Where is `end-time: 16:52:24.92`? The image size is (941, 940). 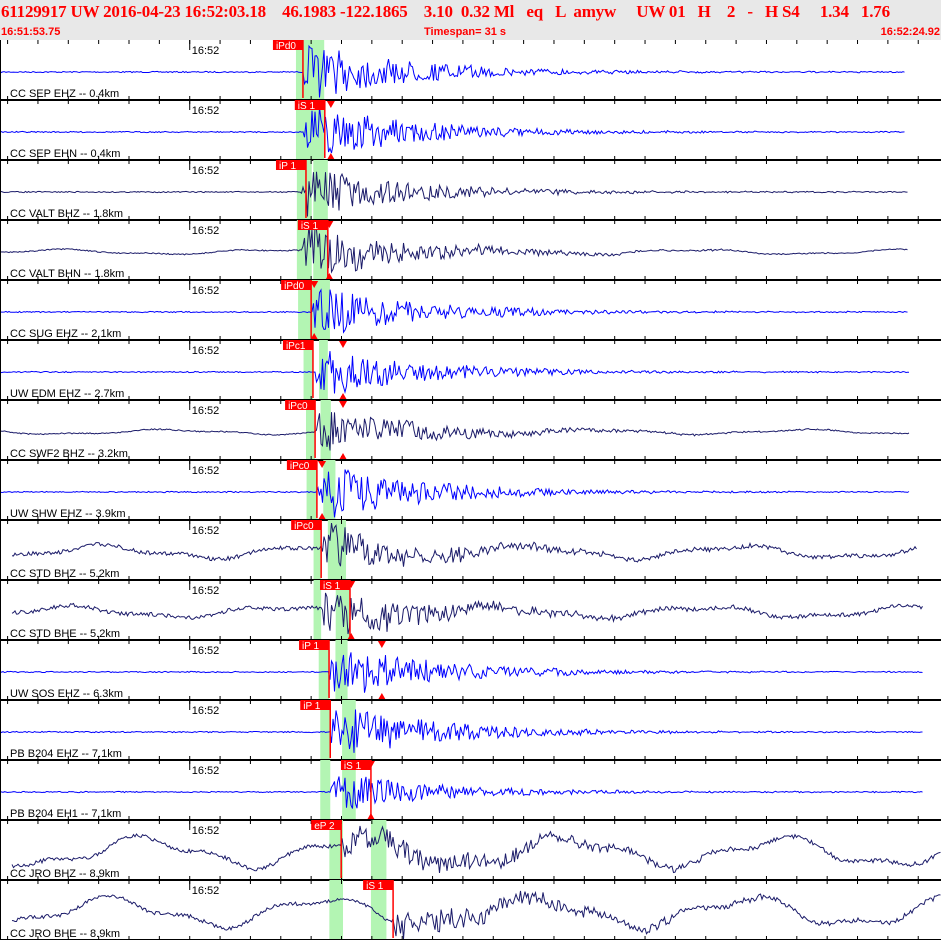
end-time: 16:52:24.92 is located at coordinates (910, 32).